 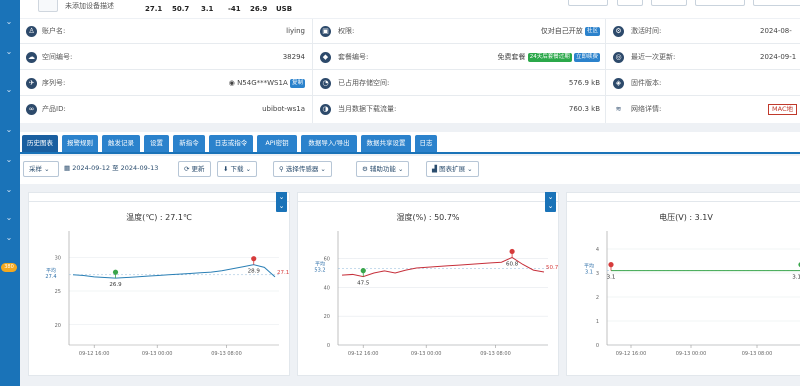 I want to click on y-tick-label: 40, so click(x=327, y=288).